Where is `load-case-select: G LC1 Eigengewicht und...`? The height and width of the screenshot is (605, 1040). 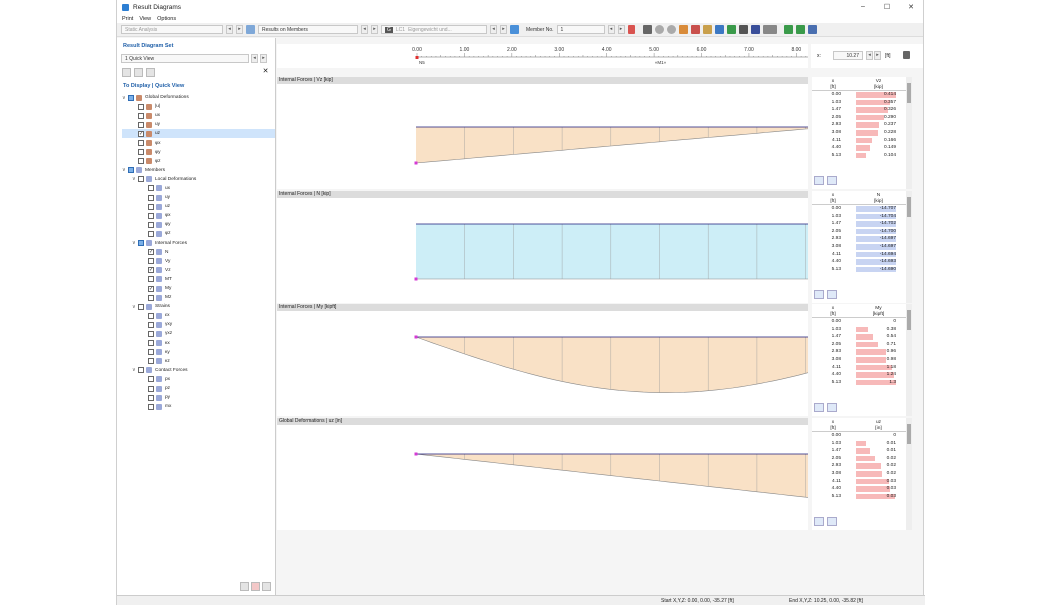
load-case-select: G LC1 Eigengewicht und... is located at coordinates (434, 29).